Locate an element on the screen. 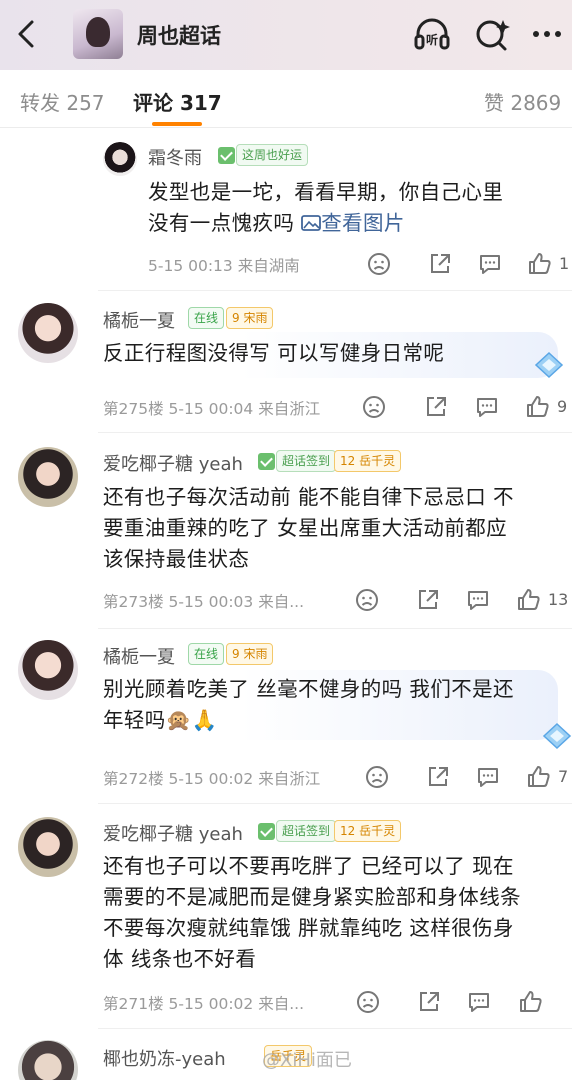  comment-text-line: 反正行程图没得写 可以写健身日常呢 is located at coordinates (274, 353).